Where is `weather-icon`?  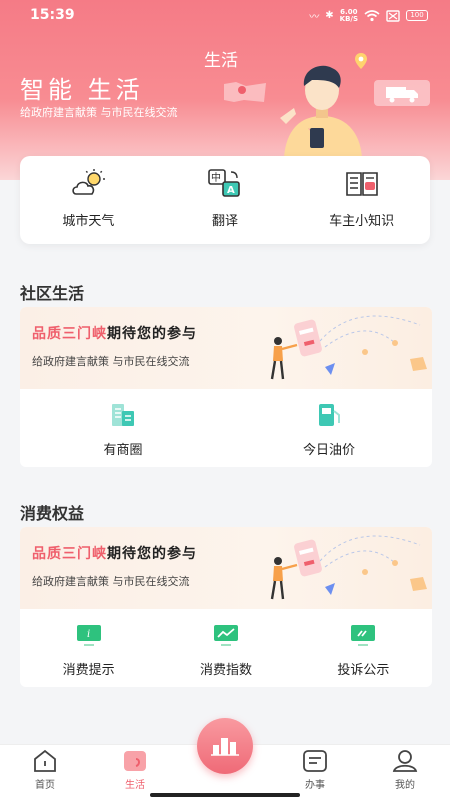
weather-icon is located at coordinates (89, 182).